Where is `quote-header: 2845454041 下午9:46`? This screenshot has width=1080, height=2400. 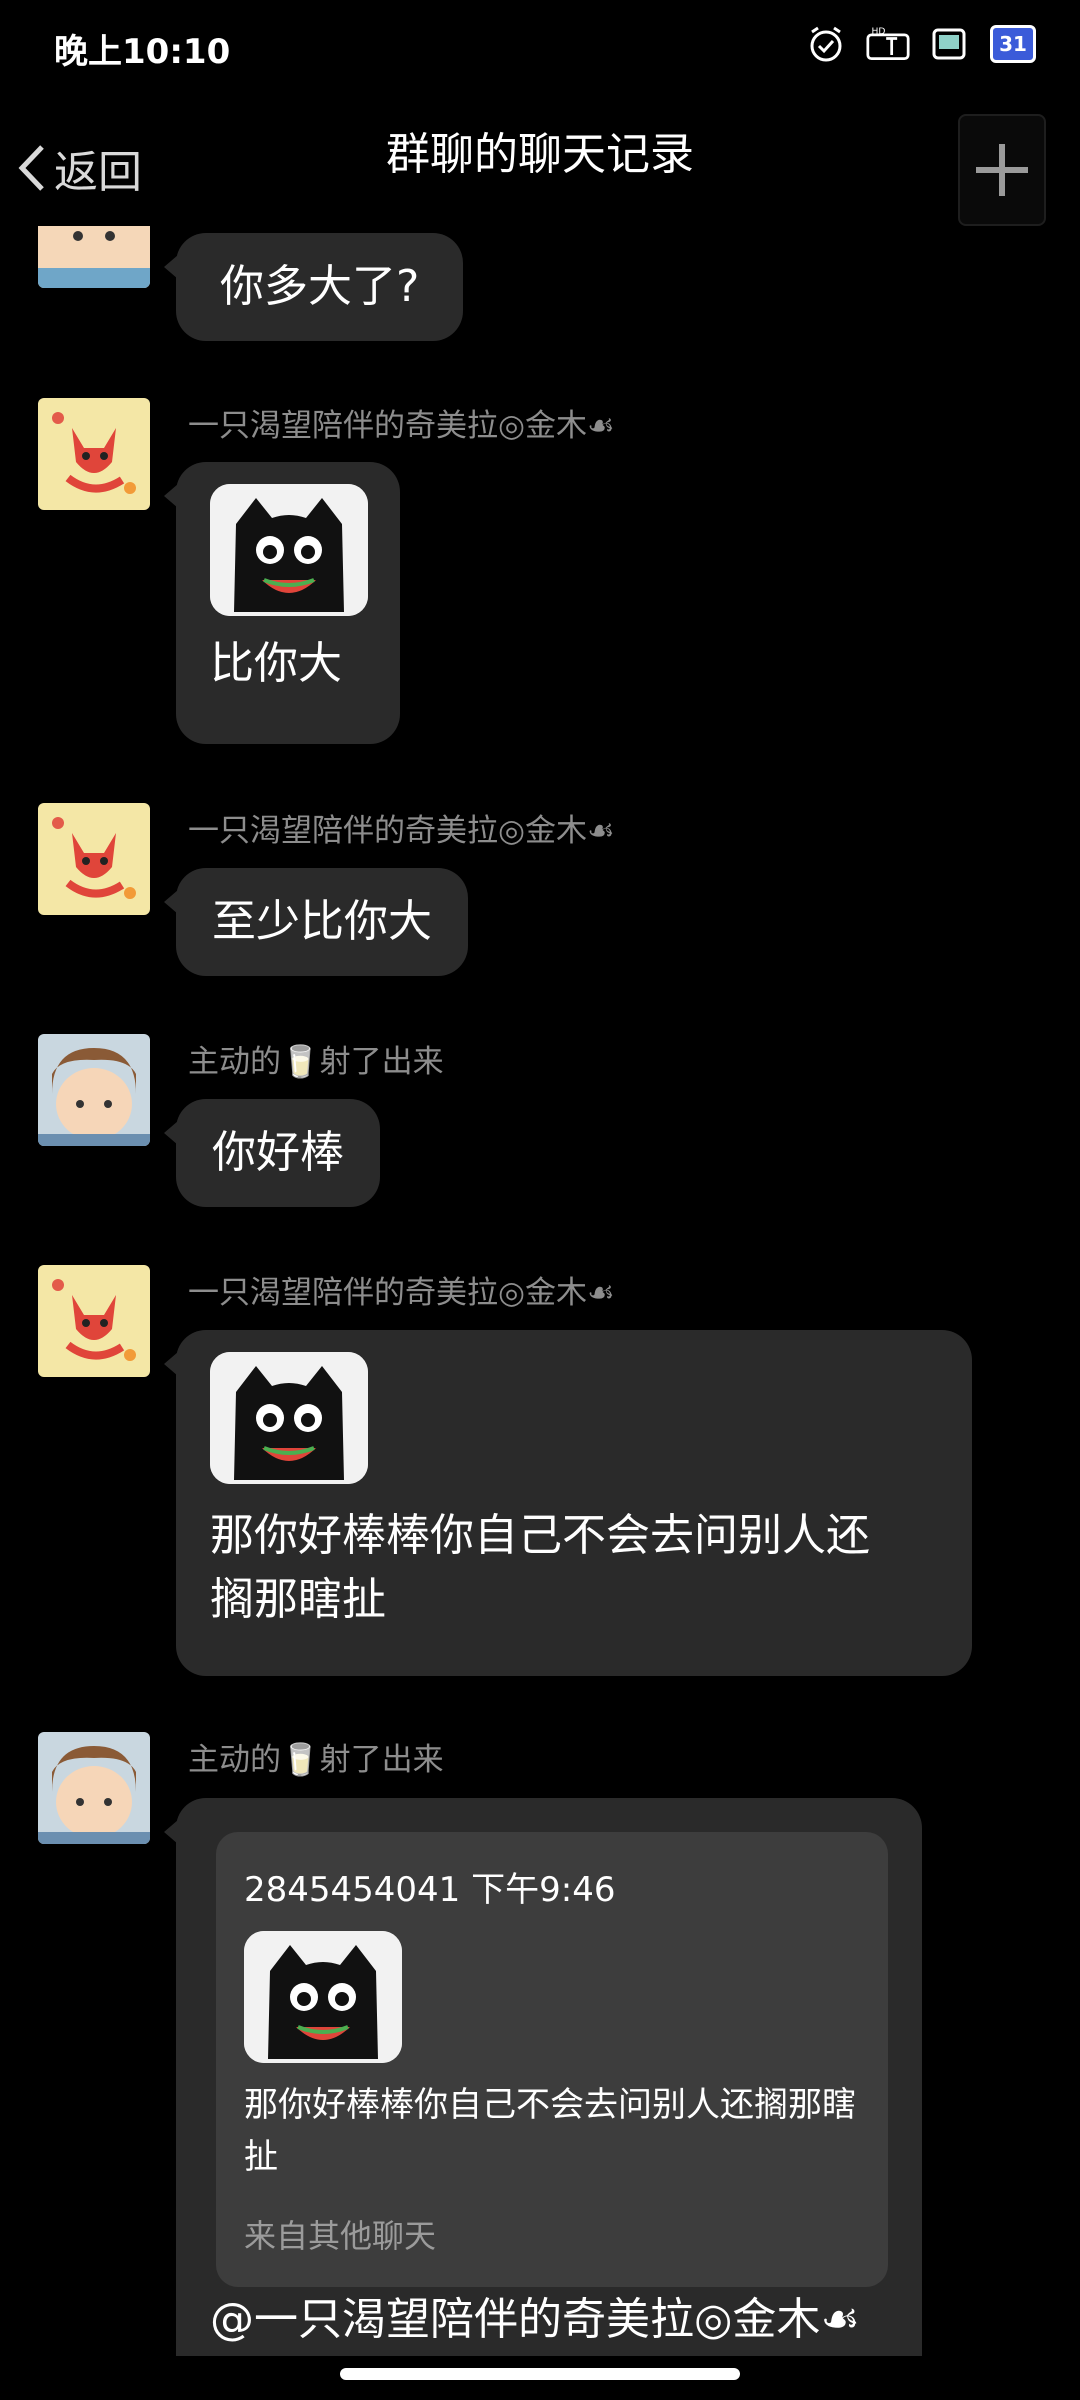 quote-header: 2845454041 下午9:46 is located at coordinates (430, 1890).